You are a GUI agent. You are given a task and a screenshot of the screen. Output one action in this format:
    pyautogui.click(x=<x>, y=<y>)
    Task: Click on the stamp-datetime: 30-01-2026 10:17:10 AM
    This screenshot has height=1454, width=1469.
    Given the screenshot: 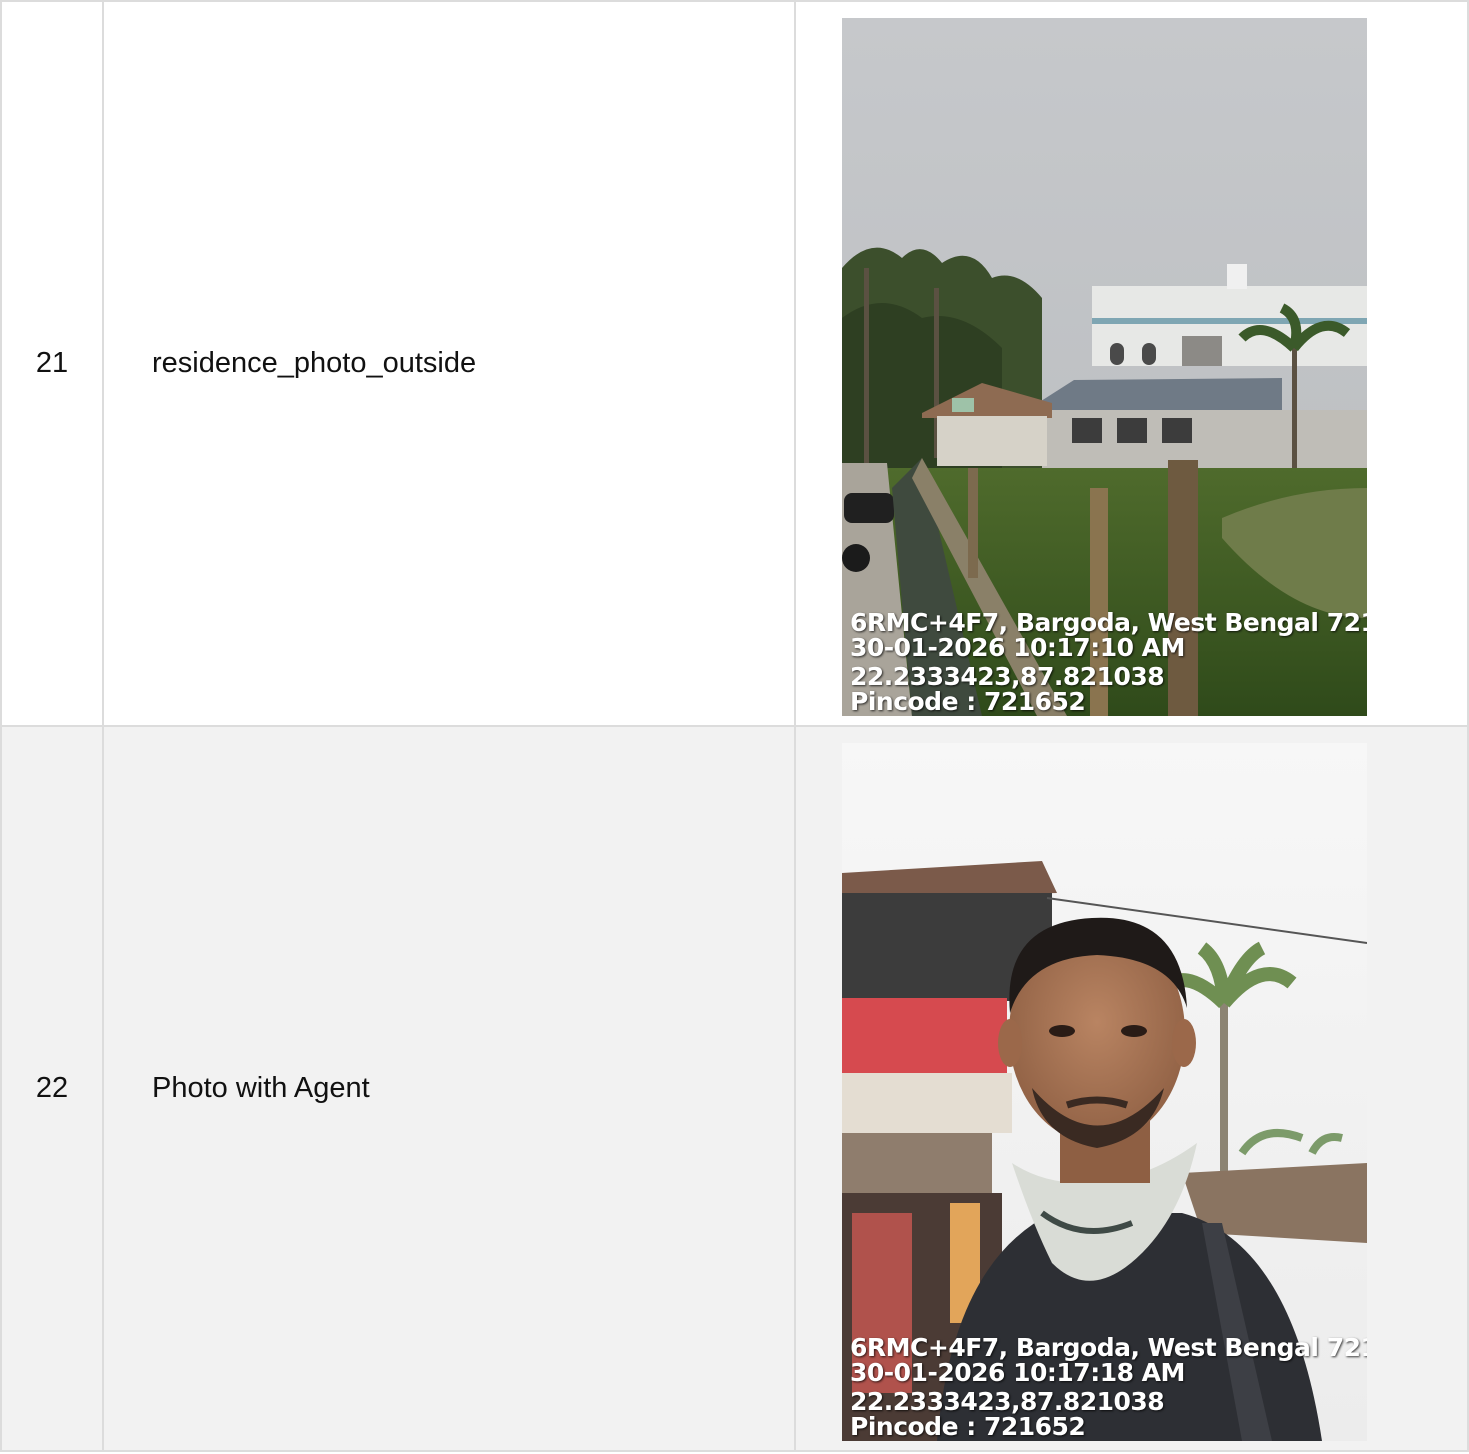 What is the action you would take?
    pyautogui.click(x=1017, y=647)
    